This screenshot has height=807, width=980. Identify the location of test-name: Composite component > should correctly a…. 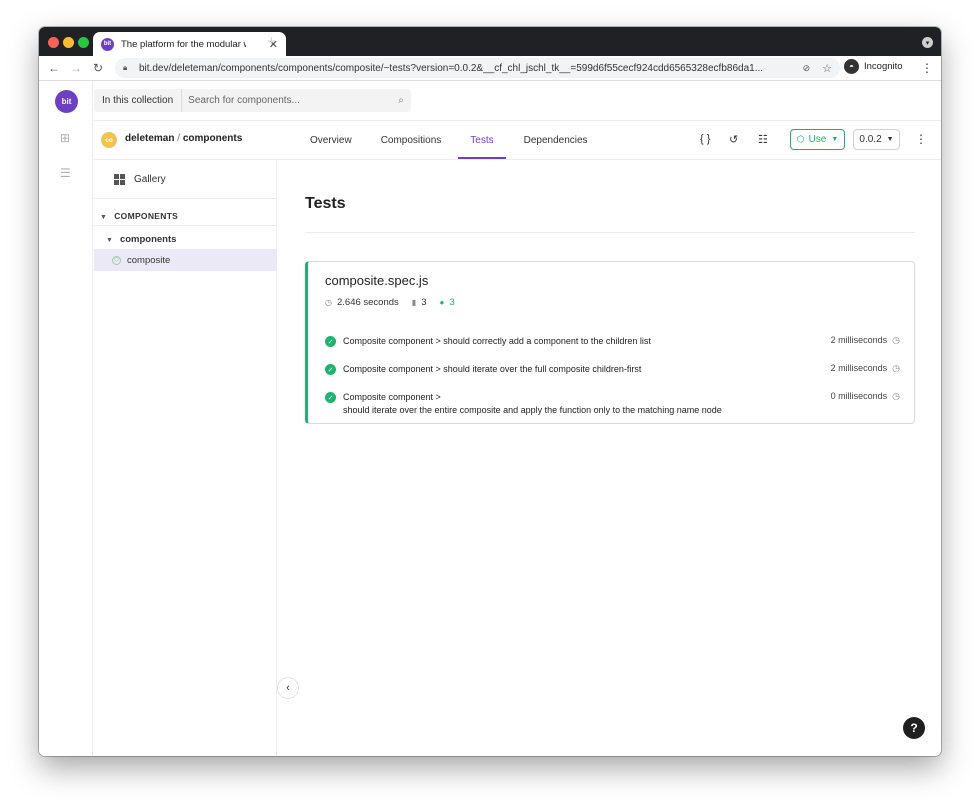
(497, 341).